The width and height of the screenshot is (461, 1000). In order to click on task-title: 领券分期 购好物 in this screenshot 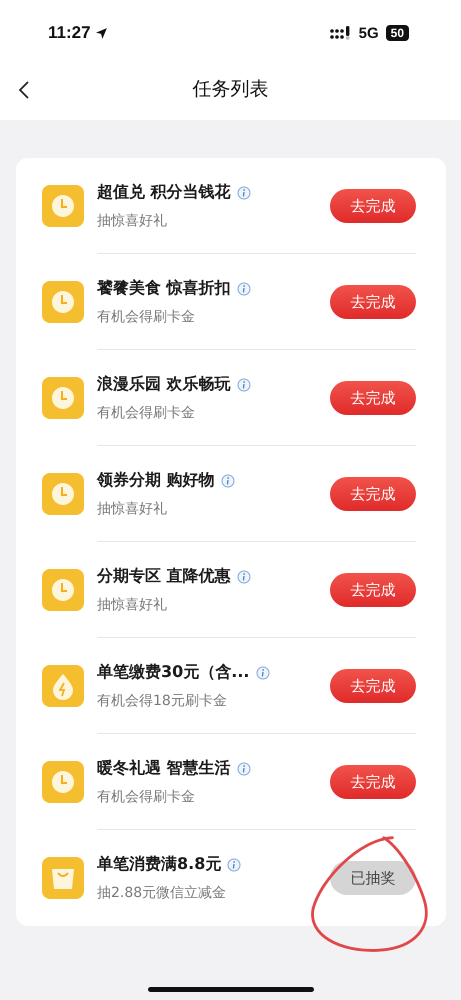, I will do `click(156, 480)`.